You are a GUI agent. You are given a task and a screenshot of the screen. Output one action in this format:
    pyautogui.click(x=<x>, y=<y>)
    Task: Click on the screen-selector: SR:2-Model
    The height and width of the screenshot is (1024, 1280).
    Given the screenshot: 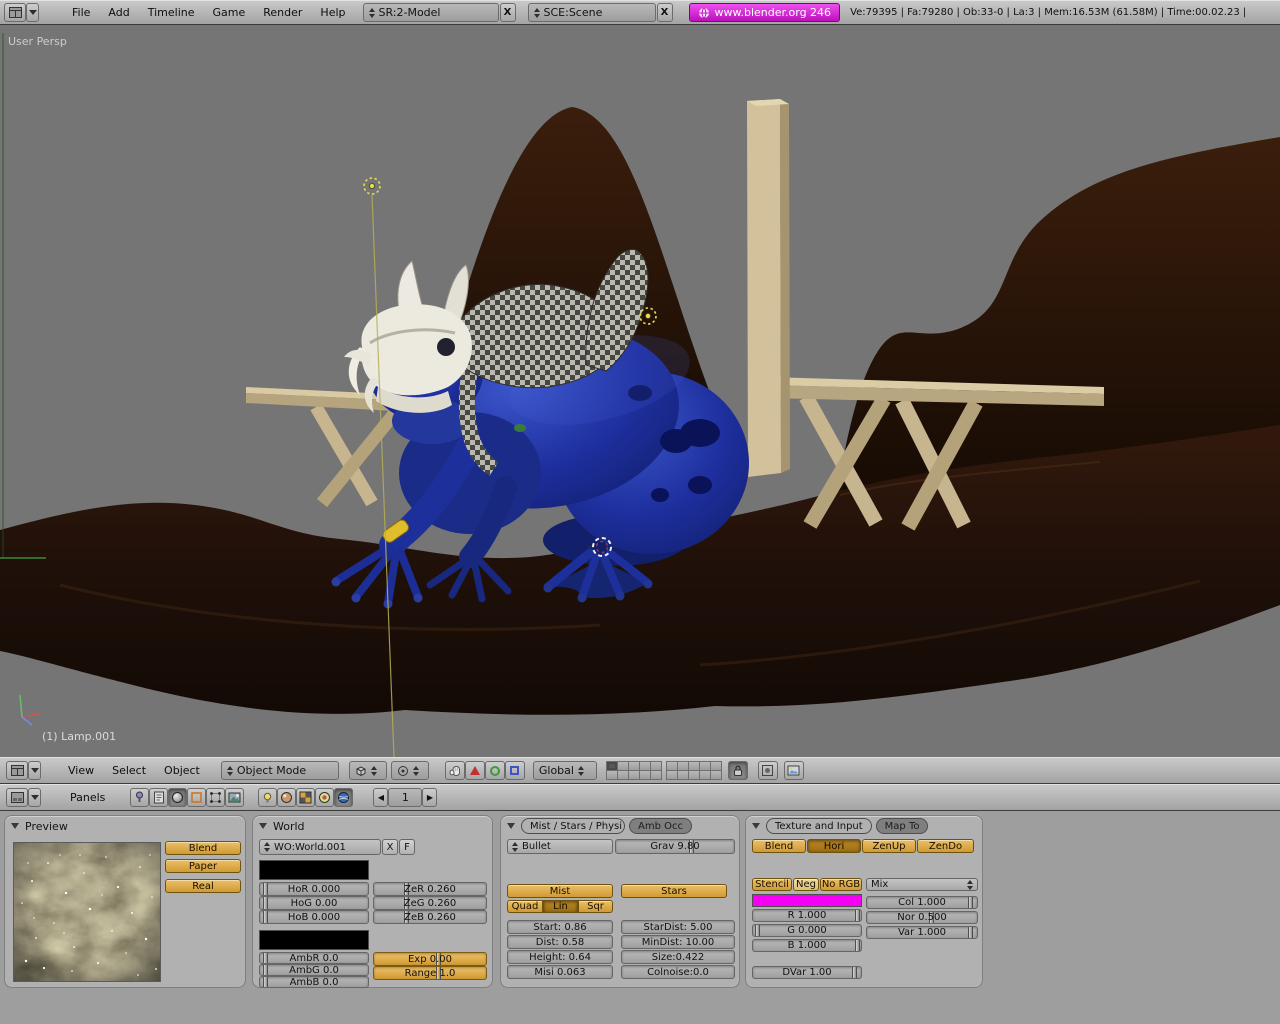 What is the action you would take?
    pyautogui.click(x=430, y=12)
    